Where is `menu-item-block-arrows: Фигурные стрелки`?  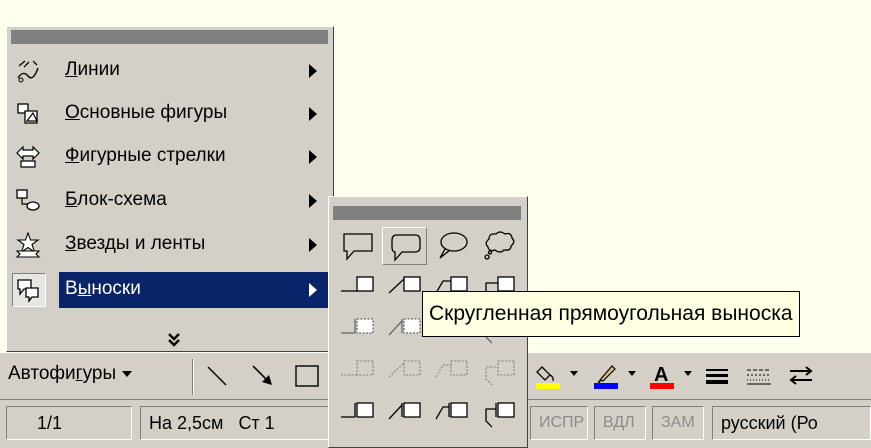 menu-item-block-arrows: Фигурные стрелки is located at coordinates (170, 157).